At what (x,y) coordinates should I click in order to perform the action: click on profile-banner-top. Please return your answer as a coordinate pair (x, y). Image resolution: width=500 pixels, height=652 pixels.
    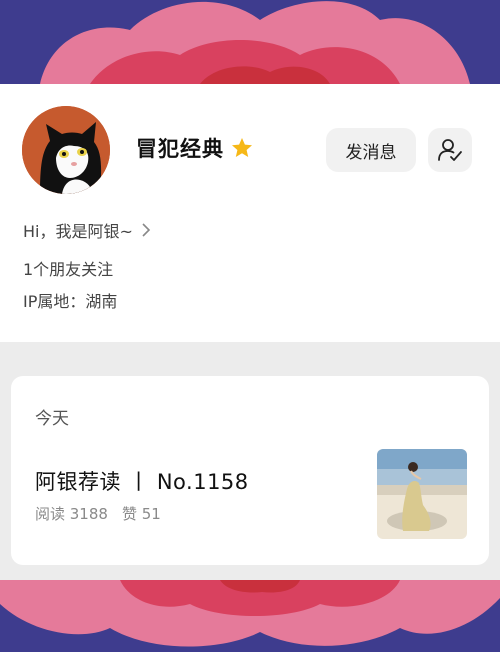
    Looking at the image, I should click on (250, 42).